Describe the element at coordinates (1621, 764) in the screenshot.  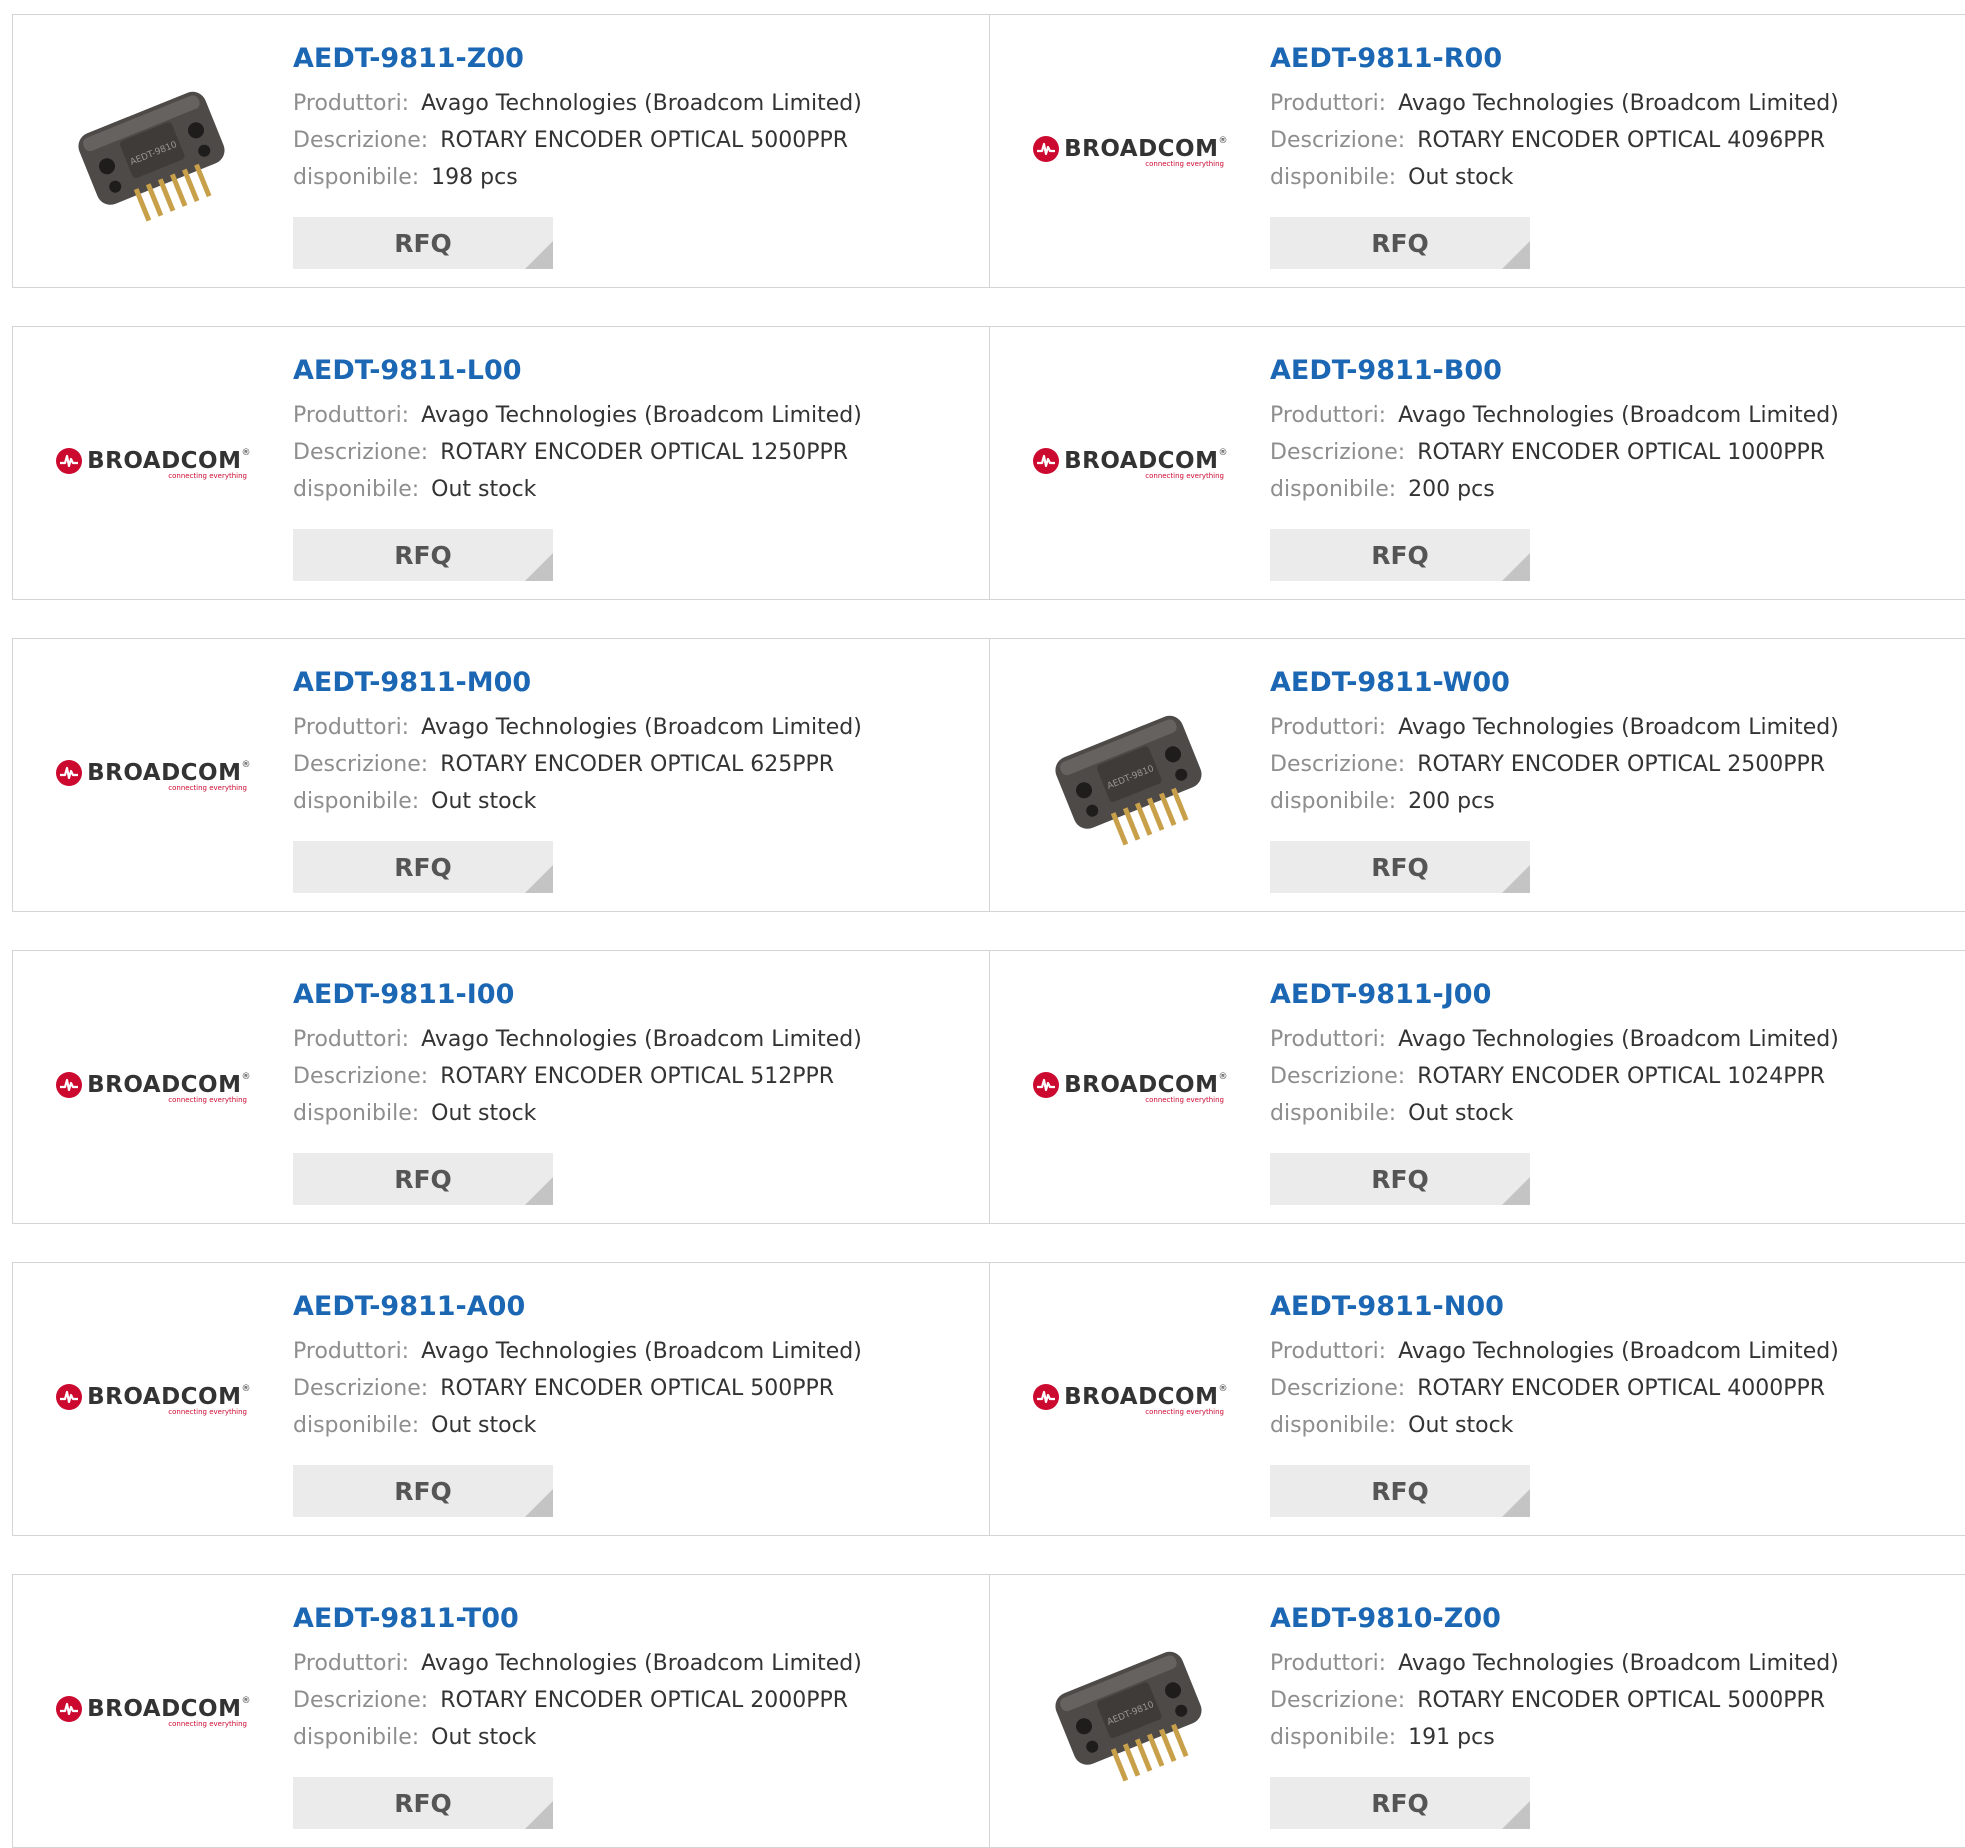
I see `description-value: ROTARY ENCODER OPTICAL 2500PPR` at that location.